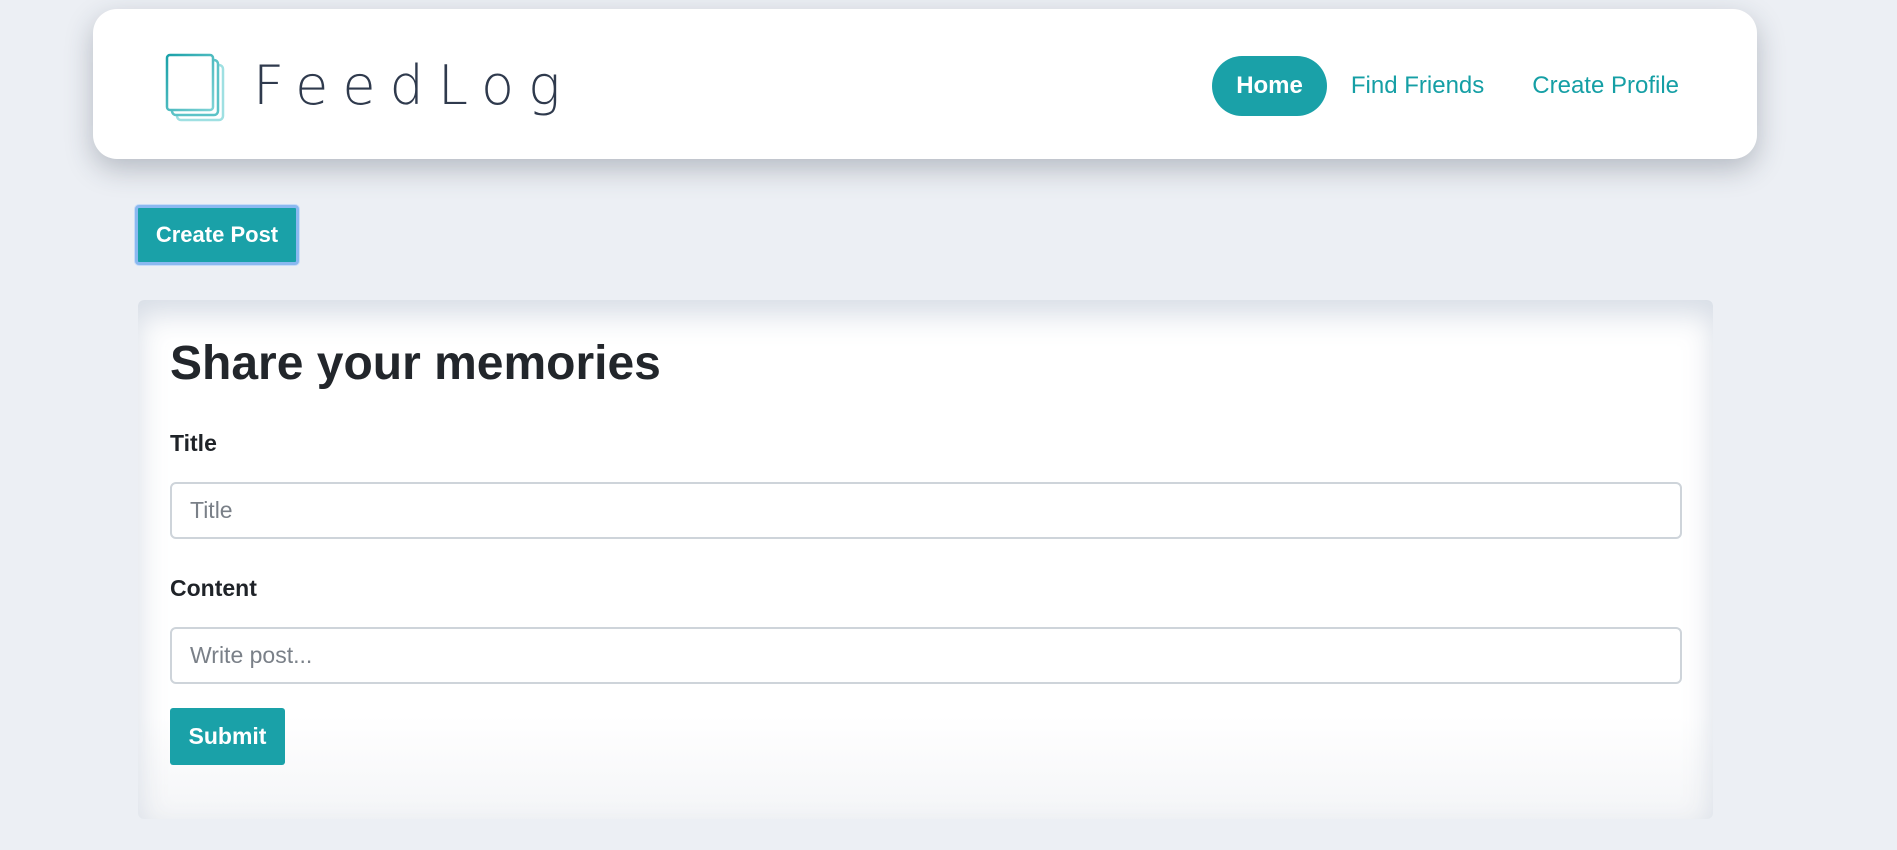 This screenshot has height=850, width=1897. I want to click on create-post-button: Create Post, so click(217, 235).